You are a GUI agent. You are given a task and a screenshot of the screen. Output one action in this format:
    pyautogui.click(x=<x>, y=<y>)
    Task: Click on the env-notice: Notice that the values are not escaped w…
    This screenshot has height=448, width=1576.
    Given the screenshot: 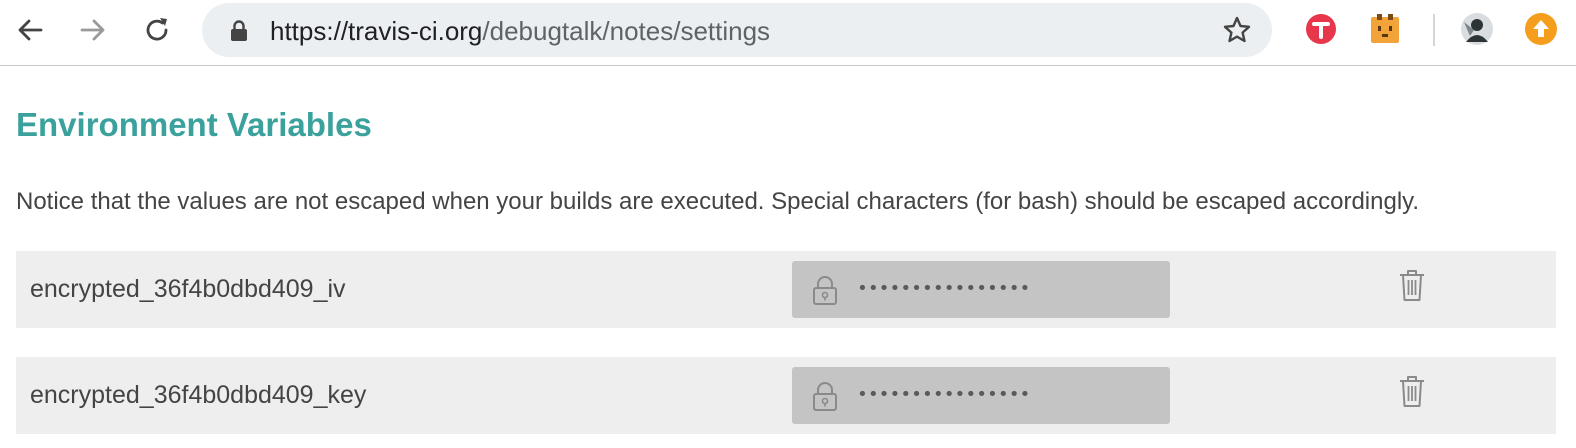 What is the action you would take?
    pyautogui.click(x=718, y=201)
    